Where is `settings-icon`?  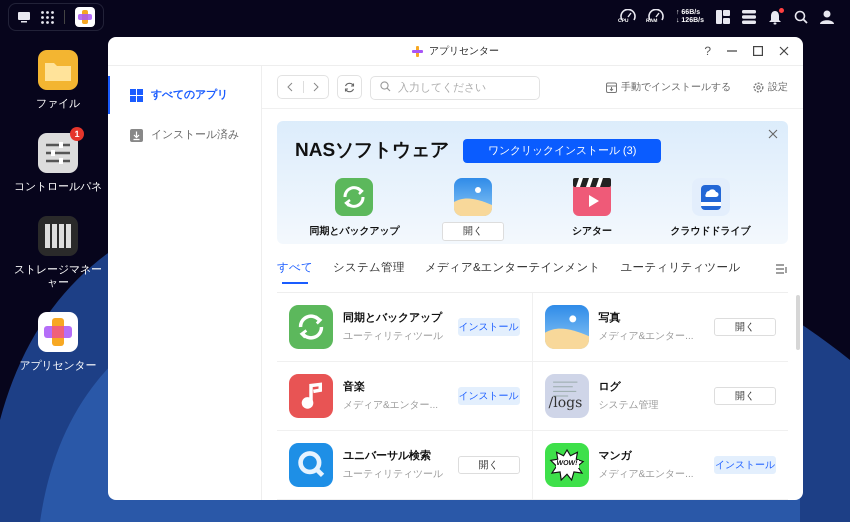 settings-icon is located at coordinates (758, 87).